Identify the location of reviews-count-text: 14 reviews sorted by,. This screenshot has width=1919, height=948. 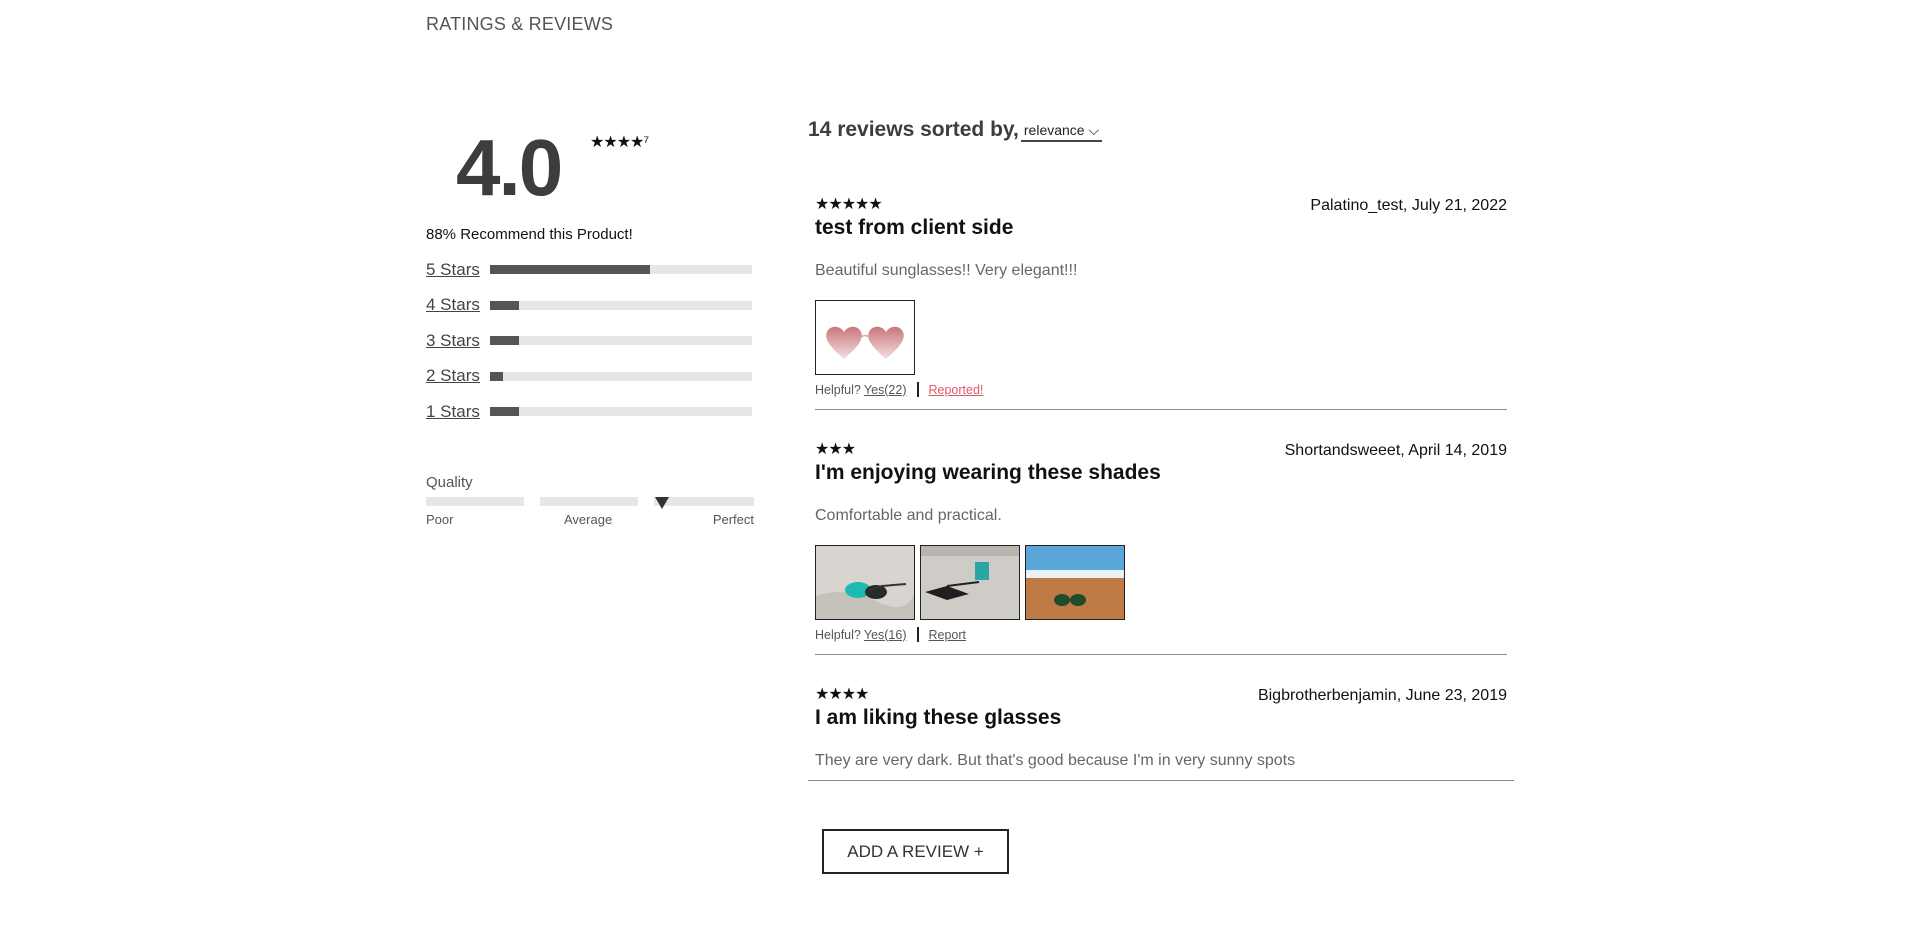
(913, 129).